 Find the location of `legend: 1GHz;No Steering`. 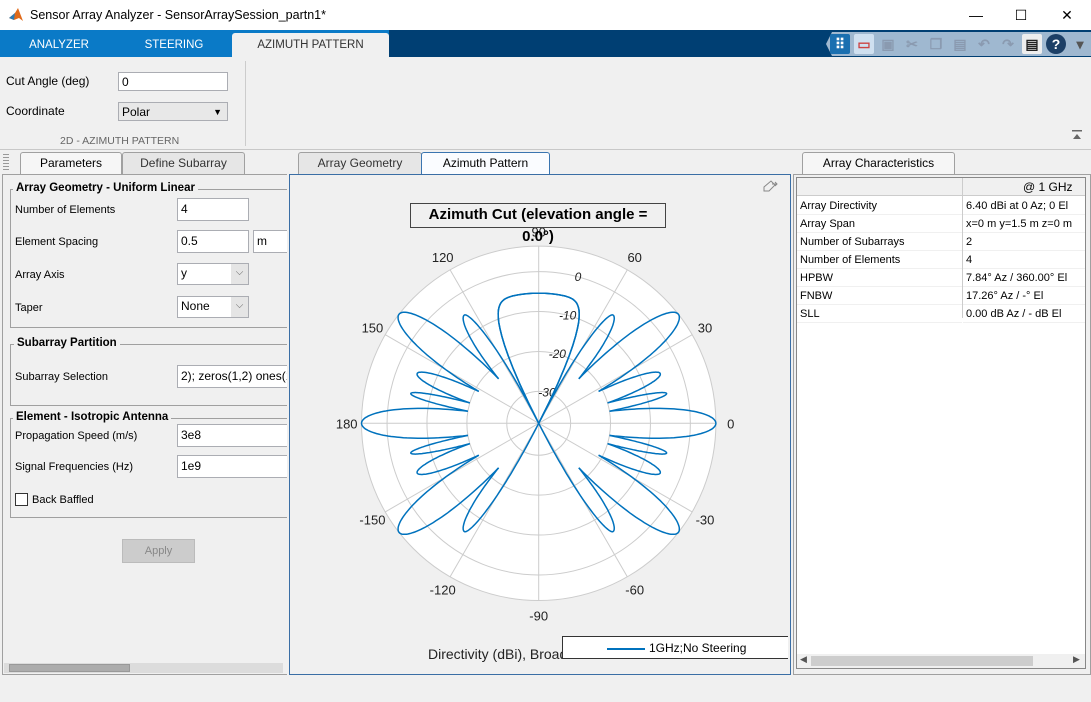

legend: 1GHz;No Steering is located at coordinates (675, 647).